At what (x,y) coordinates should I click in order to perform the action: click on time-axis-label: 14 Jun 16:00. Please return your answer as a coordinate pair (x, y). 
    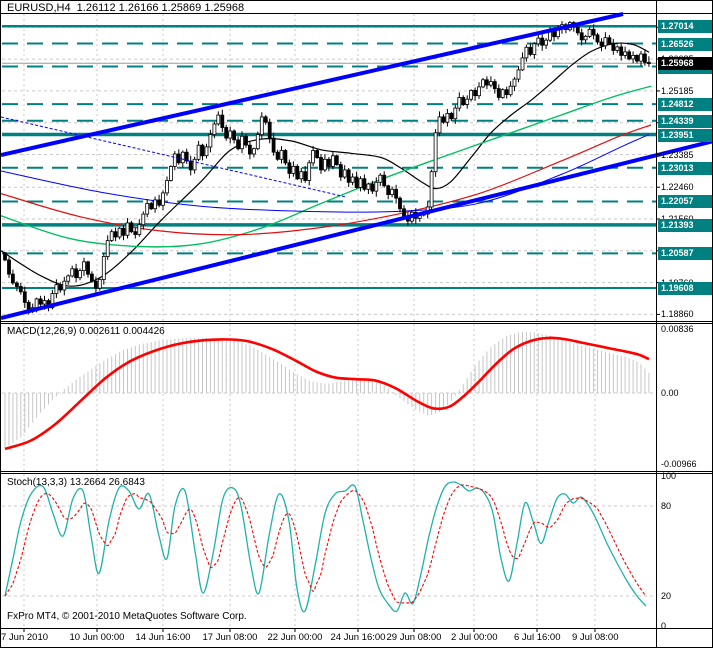
    Looking at the image, I should click on (163, 637).